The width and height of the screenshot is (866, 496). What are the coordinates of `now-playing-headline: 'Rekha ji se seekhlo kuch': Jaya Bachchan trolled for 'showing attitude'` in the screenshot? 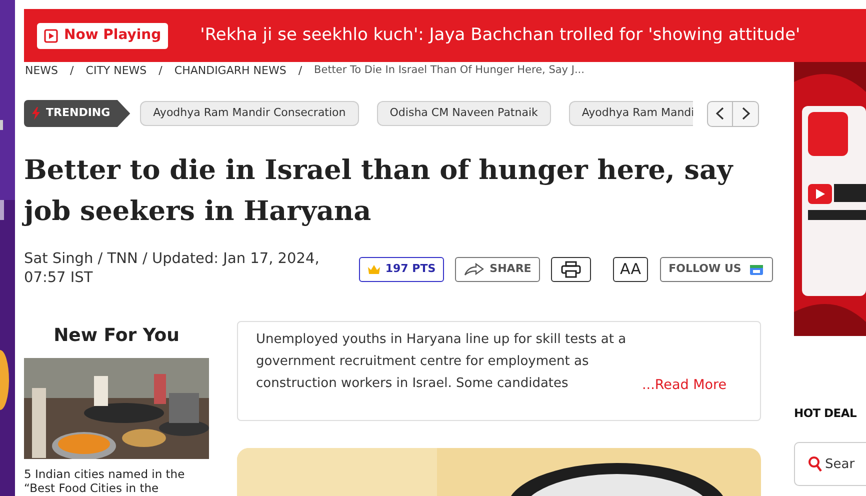 It's located at (500, 35).